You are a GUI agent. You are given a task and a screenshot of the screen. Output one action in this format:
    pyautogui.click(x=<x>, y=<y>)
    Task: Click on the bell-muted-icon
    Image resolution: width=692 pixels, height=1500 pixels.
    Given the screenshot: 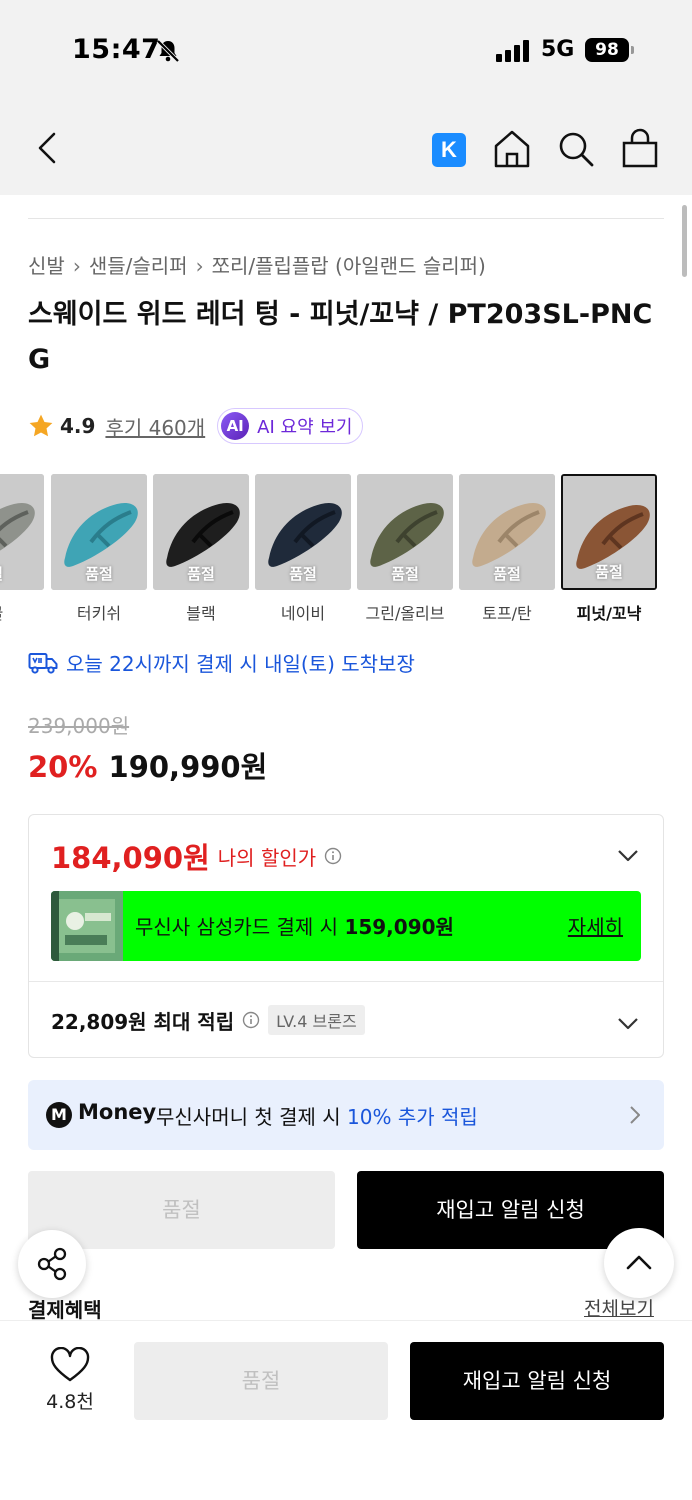 What is the action you would take?
    pyautogui.click(x=168, y=51)
    